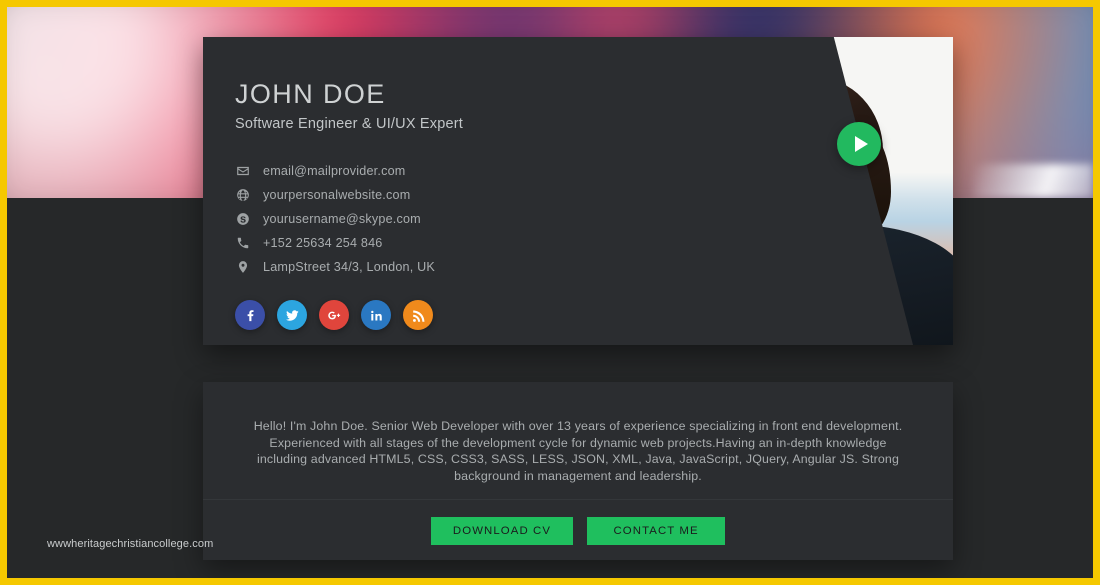  I want to click on social-linkedin-button, so click(376, 315).